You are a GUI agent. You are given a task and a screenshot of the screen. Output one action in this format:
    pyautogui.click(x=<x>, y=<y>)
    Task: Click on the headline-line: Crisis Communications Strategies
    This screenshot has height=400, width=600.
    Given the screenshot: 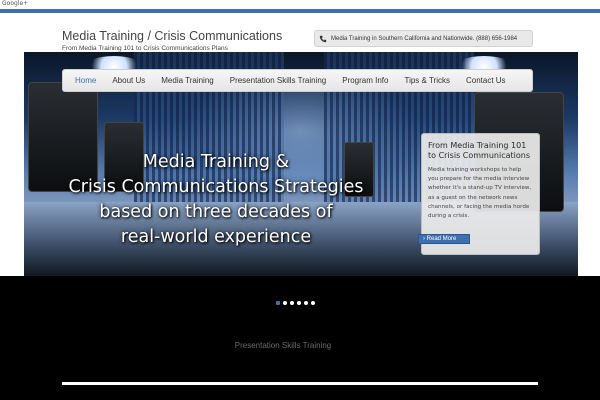 What is the action you would take?
    pyautogui.click(x=216, y=187)
    